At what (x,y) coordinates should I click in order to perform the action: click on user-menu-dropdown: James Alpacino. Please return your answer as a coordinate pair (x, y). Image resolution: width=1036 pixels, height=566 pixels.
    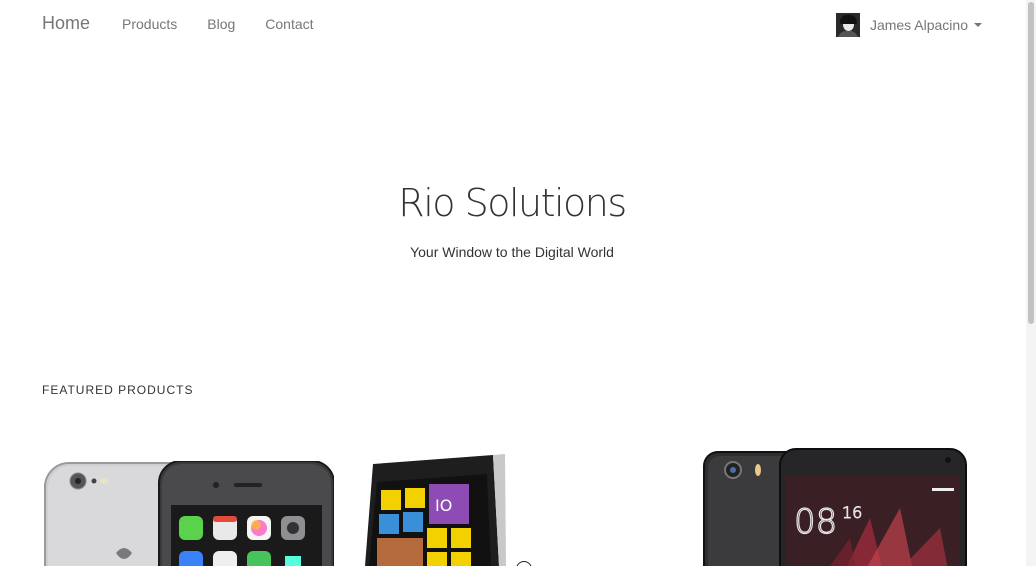
    Looking at the image, I should click on (908, 25).